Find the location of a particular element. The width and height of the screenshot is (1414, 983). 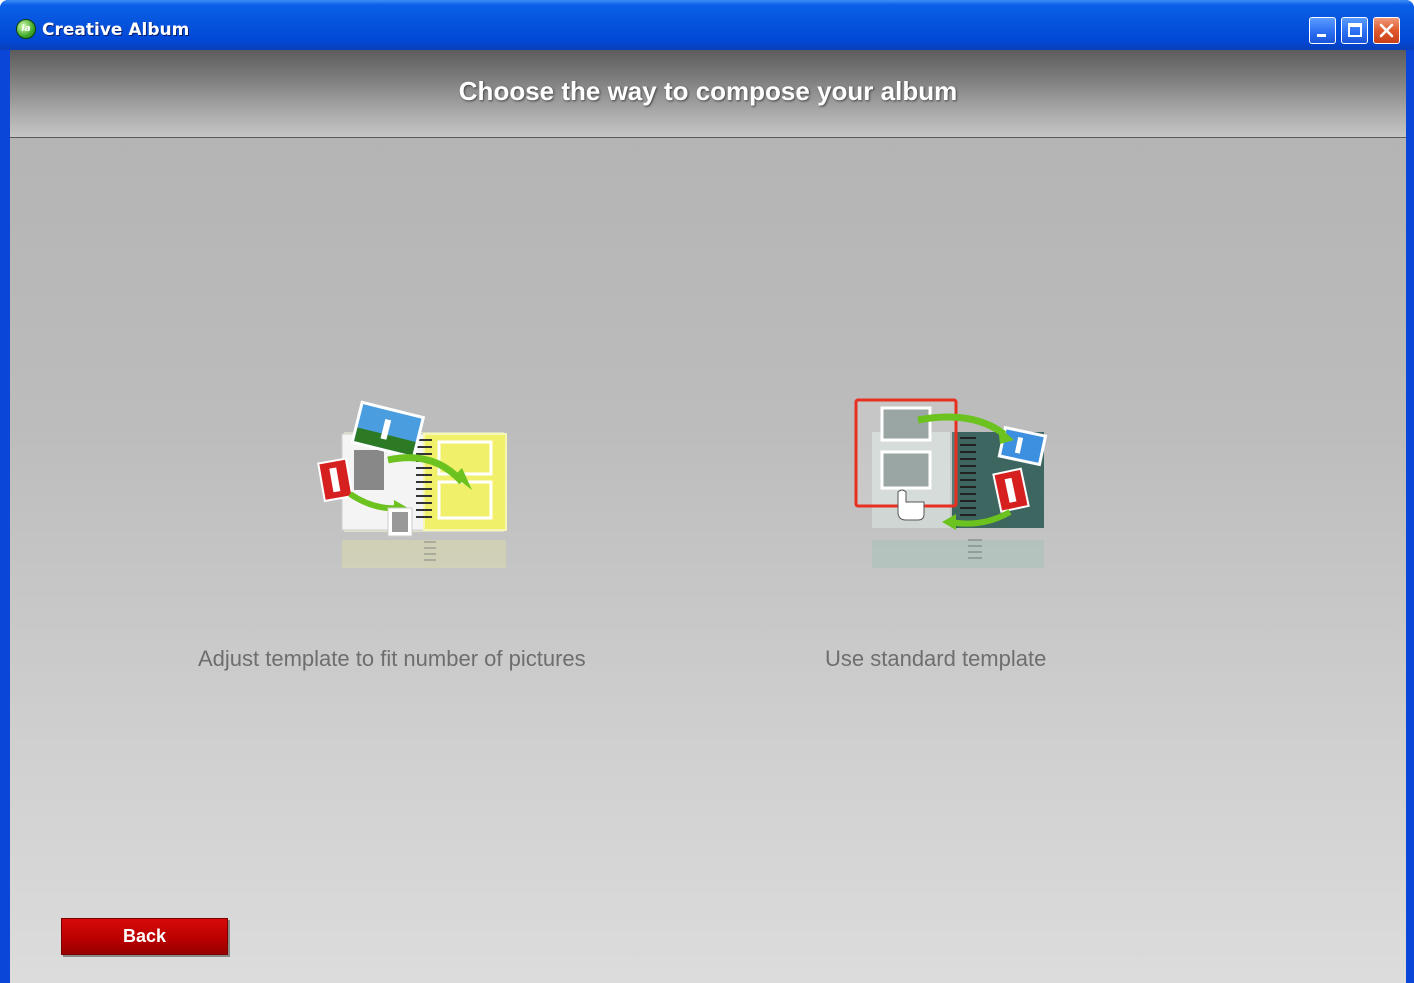

window-title: Creative Album is located at coordinates (116, 30).